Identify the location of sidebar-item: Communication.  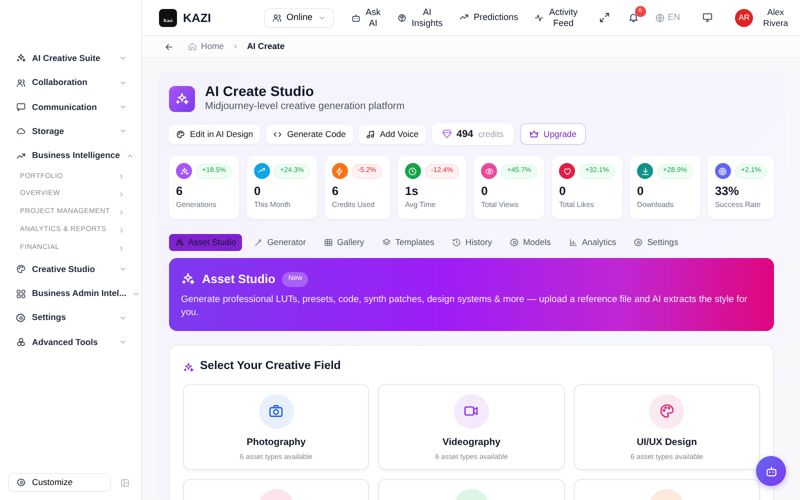
(70, 107).